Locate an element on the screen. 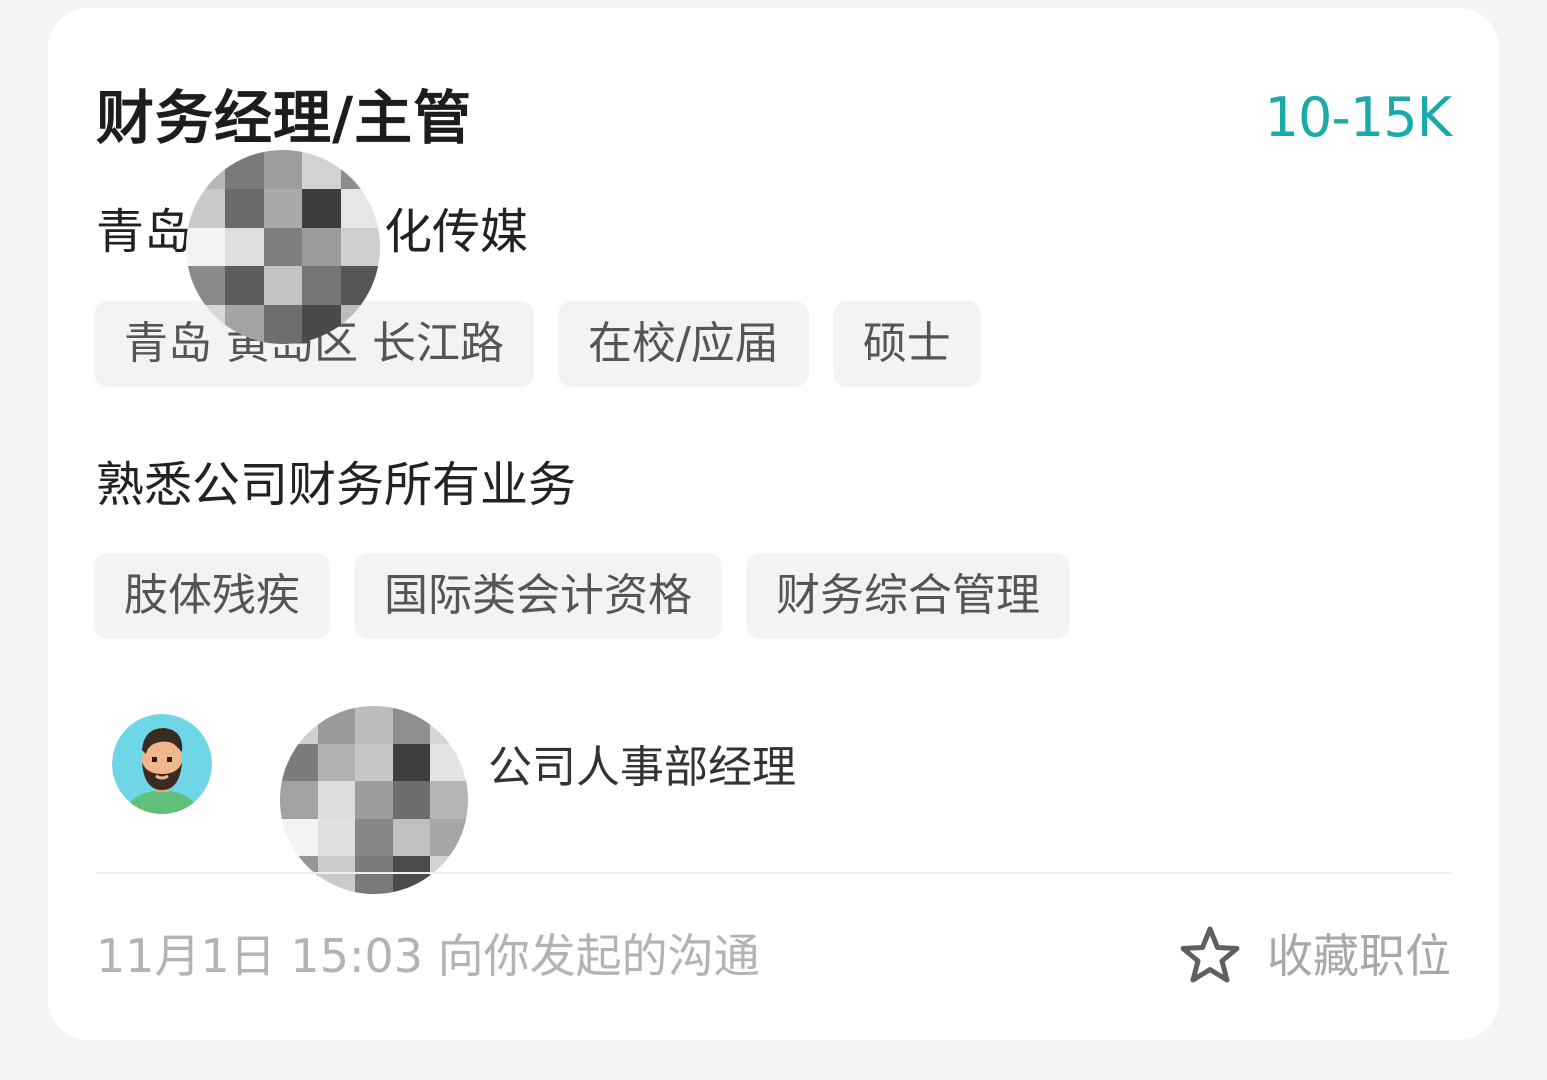 This screenshot has width=1547, height=1080. tag-experience: 在校/应届 is located at coordinates (683, 344).